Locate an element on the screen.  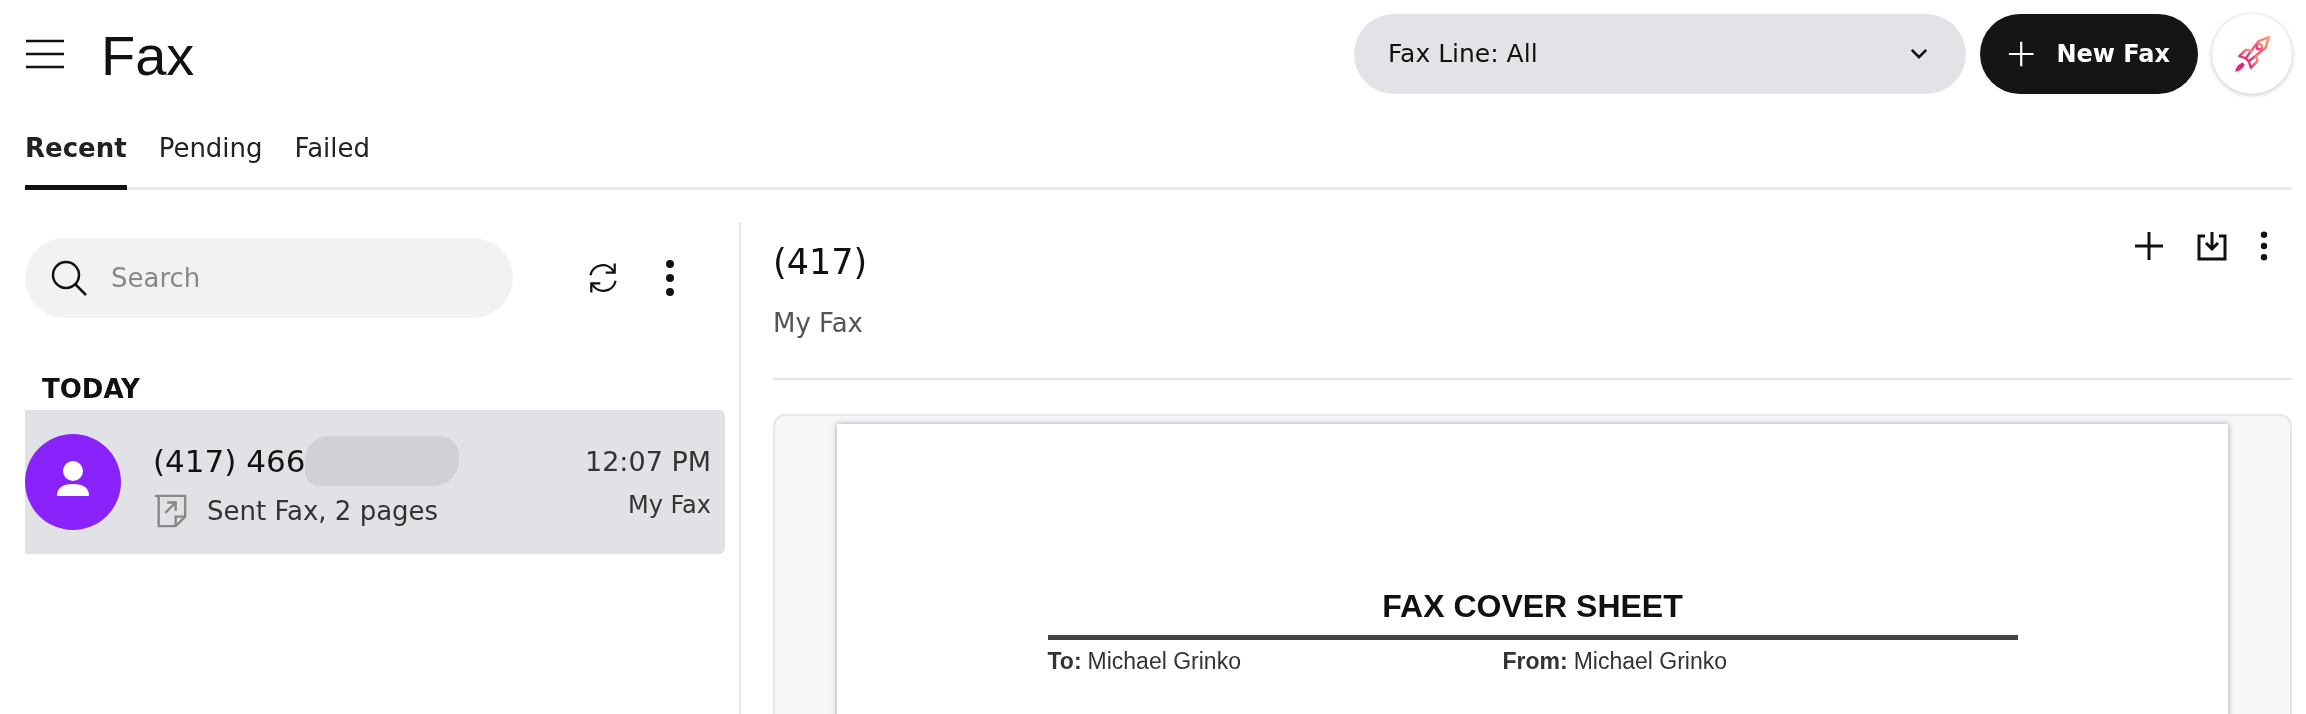
fax-title: (417) is located at coordinates (820, 262).